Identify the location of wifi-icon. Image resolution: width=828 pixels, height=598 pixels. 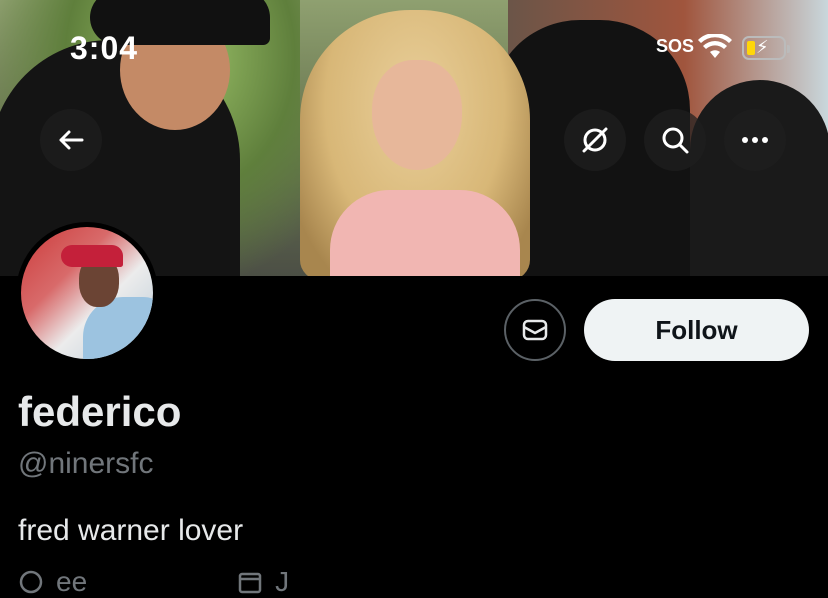
(715, 46).